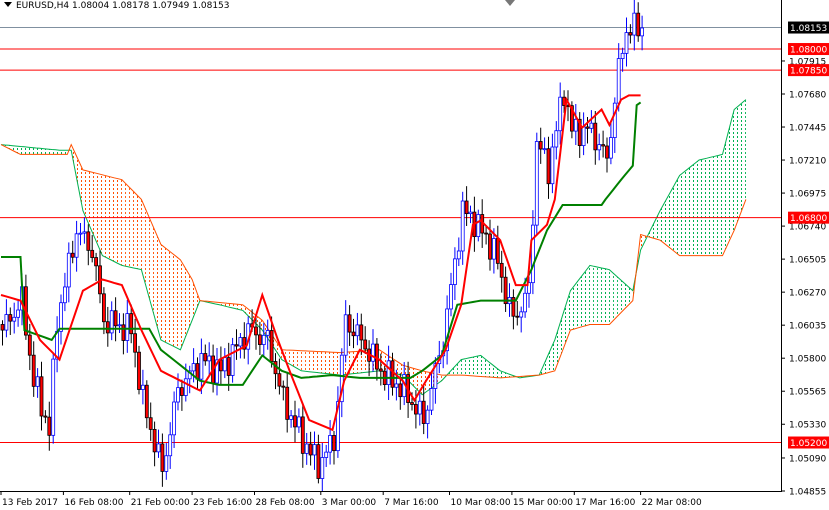  Describe the element at coordinates (222, 503) in the screenshot. I see `time-tick-label: 23 Feb 16:00` at that location.